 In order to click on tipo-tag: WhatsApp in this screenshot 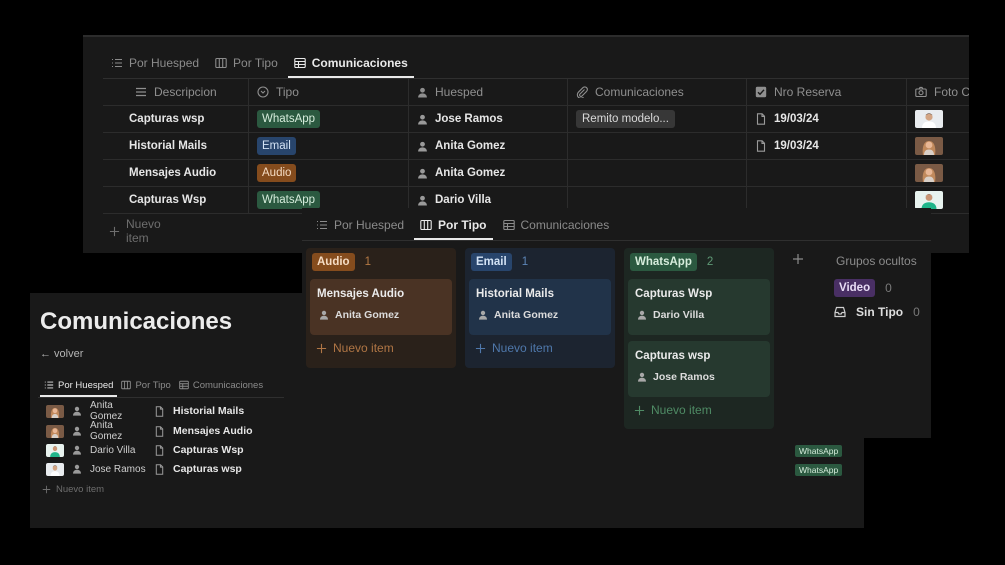, I will do `click(289, 200)`.